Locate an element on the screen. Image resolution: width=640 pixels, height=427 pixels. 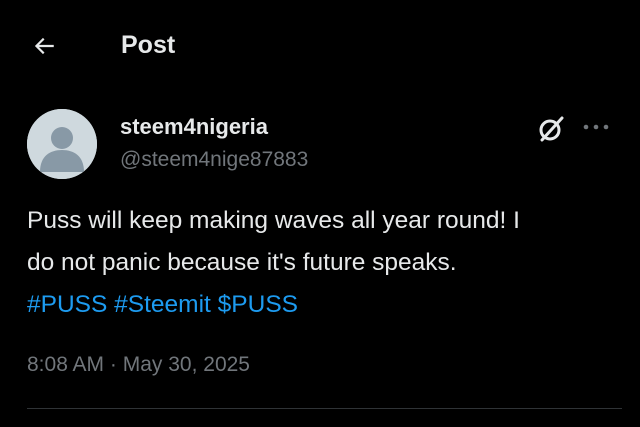
more-options-button is located at coordinates (596, 127).